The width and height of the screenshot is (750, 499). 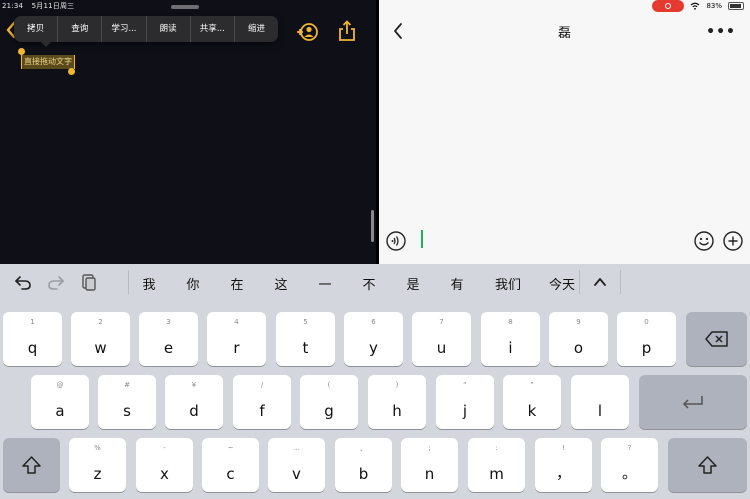 I want to click on key-y: 6y, so click(x=373, y=339).